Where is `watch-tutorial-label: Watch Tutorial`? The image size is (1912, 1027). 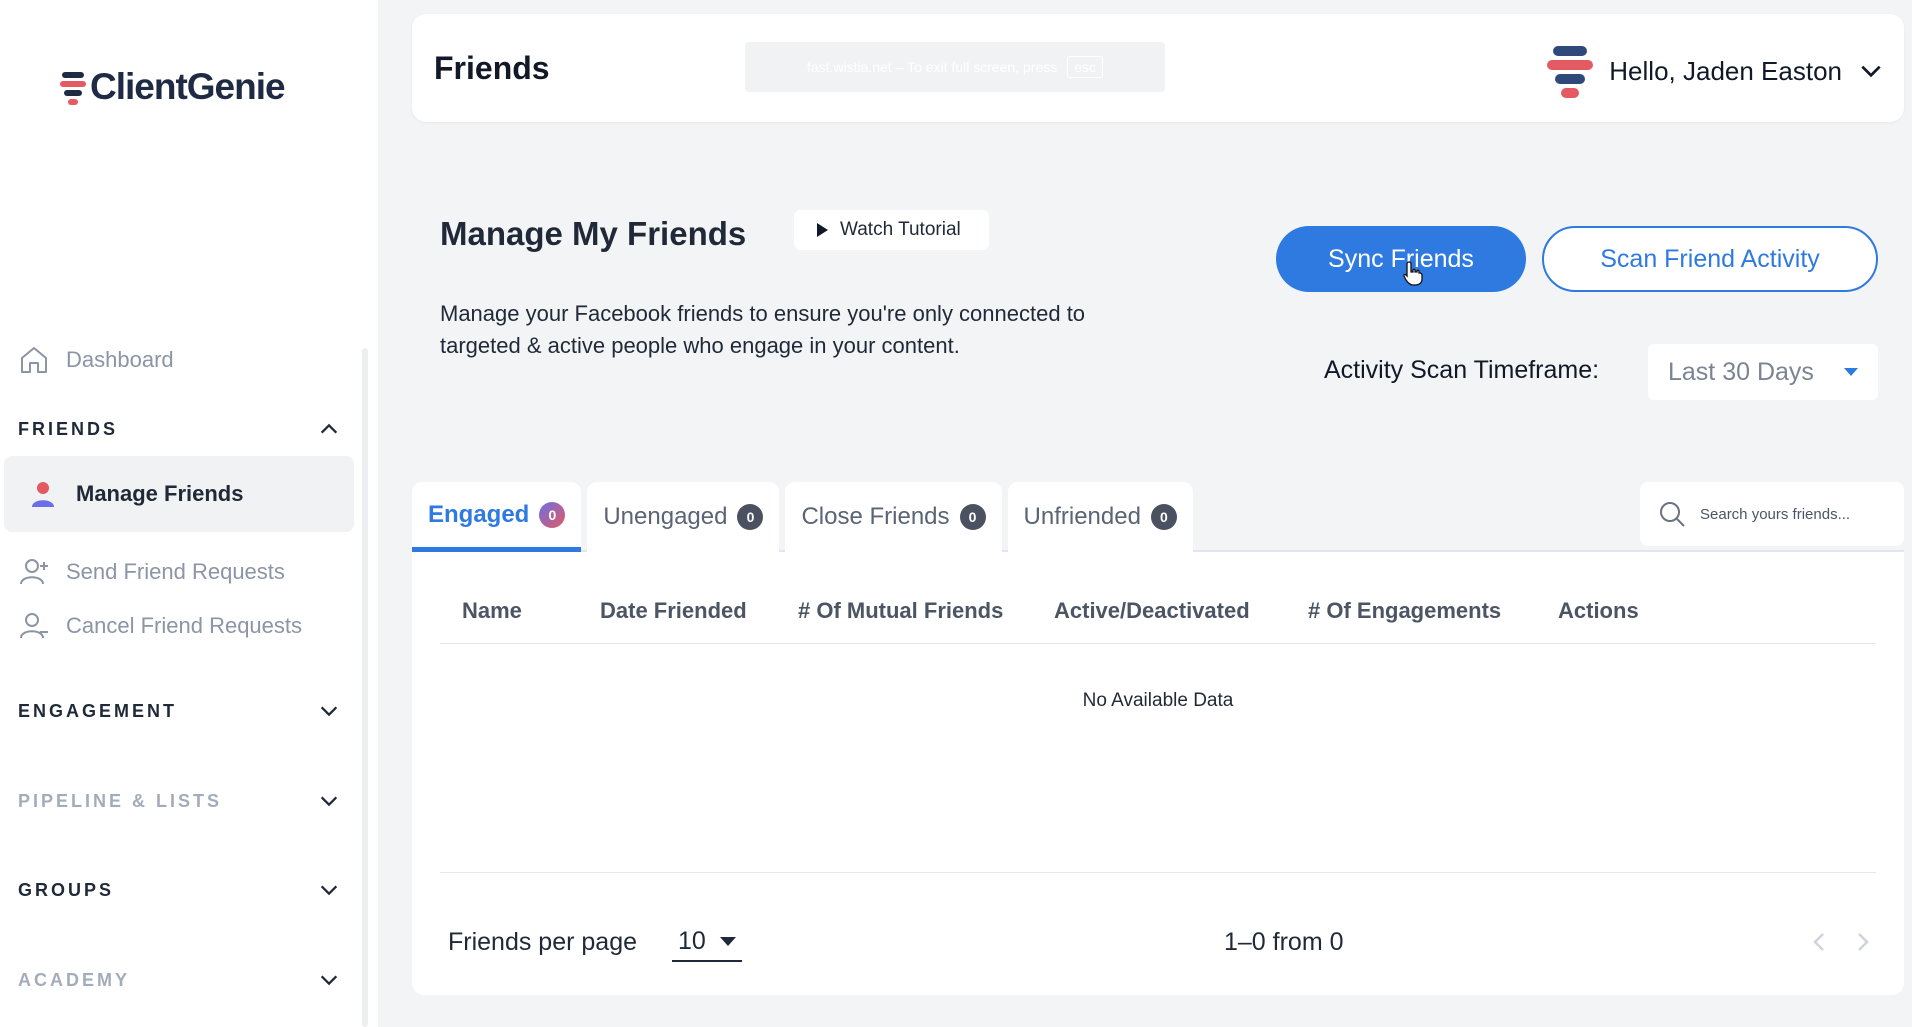 watch-tutorial-label: Watch Tutorial is located at coordinates (900, 229).